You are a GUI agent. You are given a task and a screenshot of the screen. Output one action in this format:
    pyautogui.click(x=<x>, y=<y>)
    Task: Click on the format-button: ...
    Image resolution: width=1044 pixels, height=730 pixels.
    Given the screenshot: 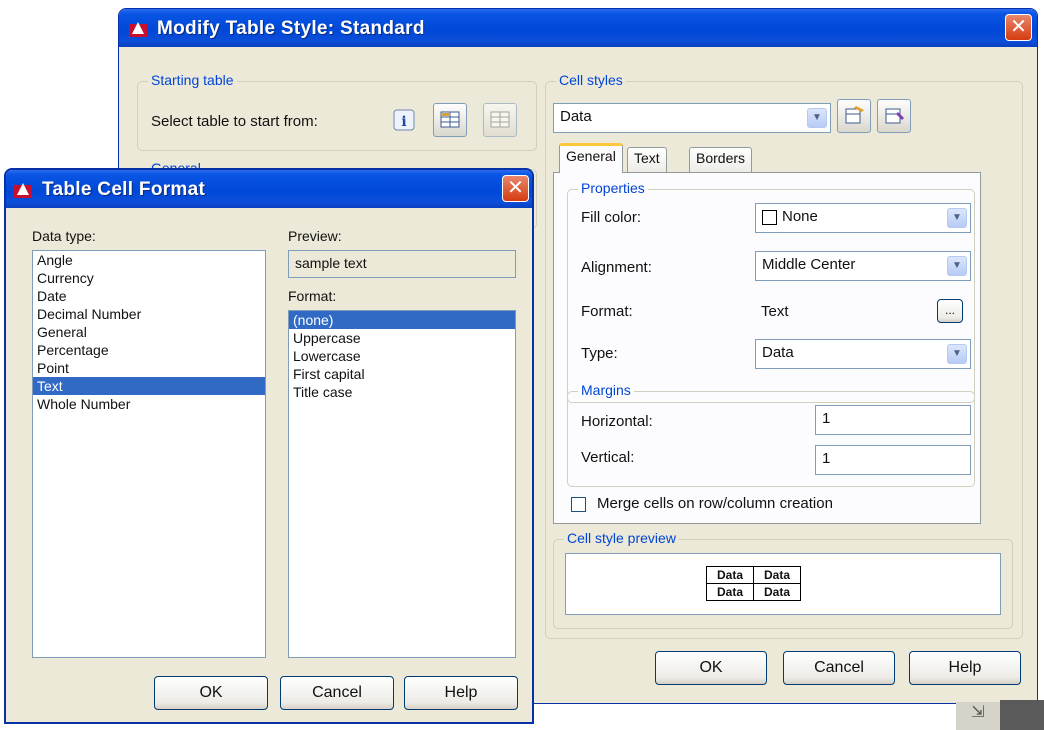 What is the action you would take?
    pyautogui.click(x=950, y=311)
    